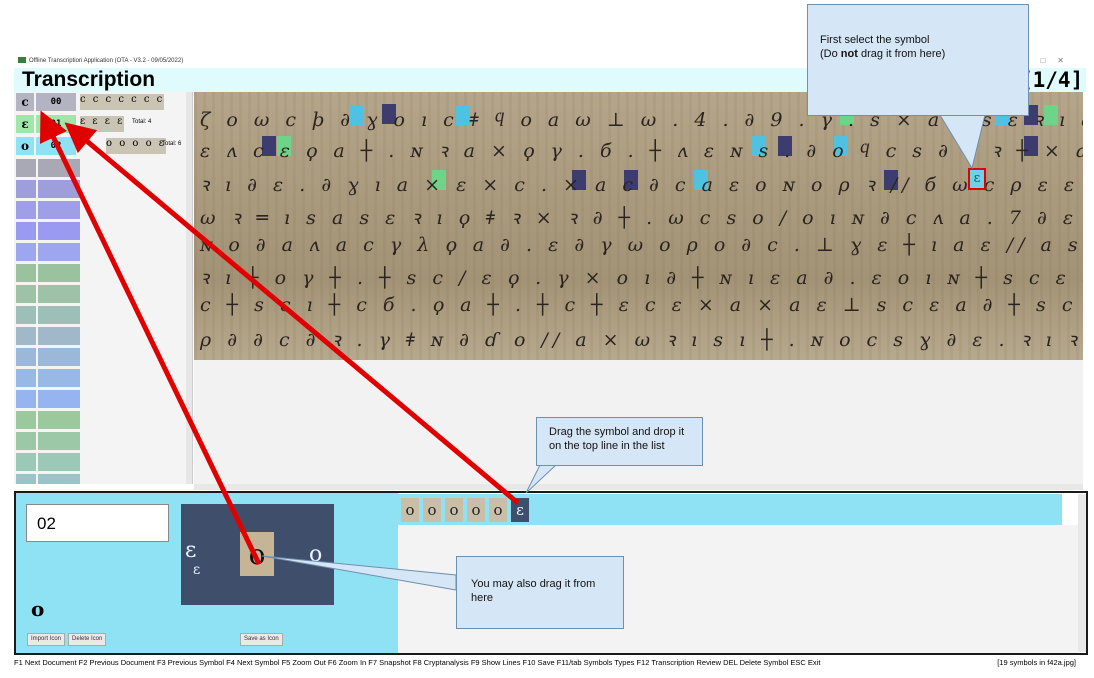  What do you see at coordinates (830, 54) in the screenshot?
I see `callout-text: (Do` at bounding box center [830, 54].